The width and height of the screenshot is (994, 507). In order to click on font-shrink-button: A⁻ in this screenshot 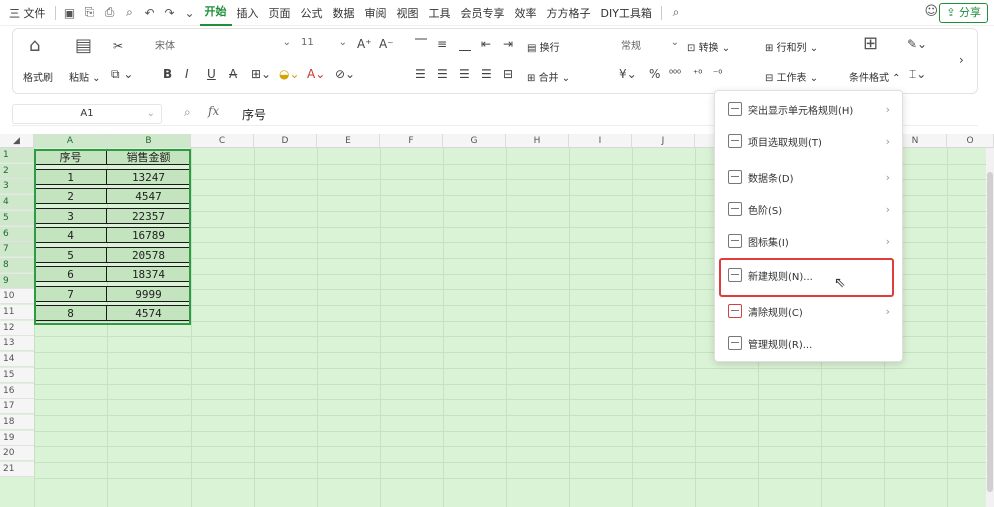, I will do `click(386, 44)`.